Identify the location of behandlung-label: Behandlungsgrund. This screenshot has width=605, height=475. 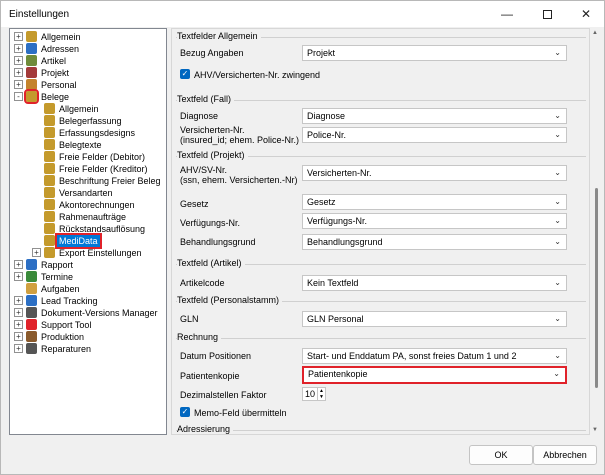
(218, 242).